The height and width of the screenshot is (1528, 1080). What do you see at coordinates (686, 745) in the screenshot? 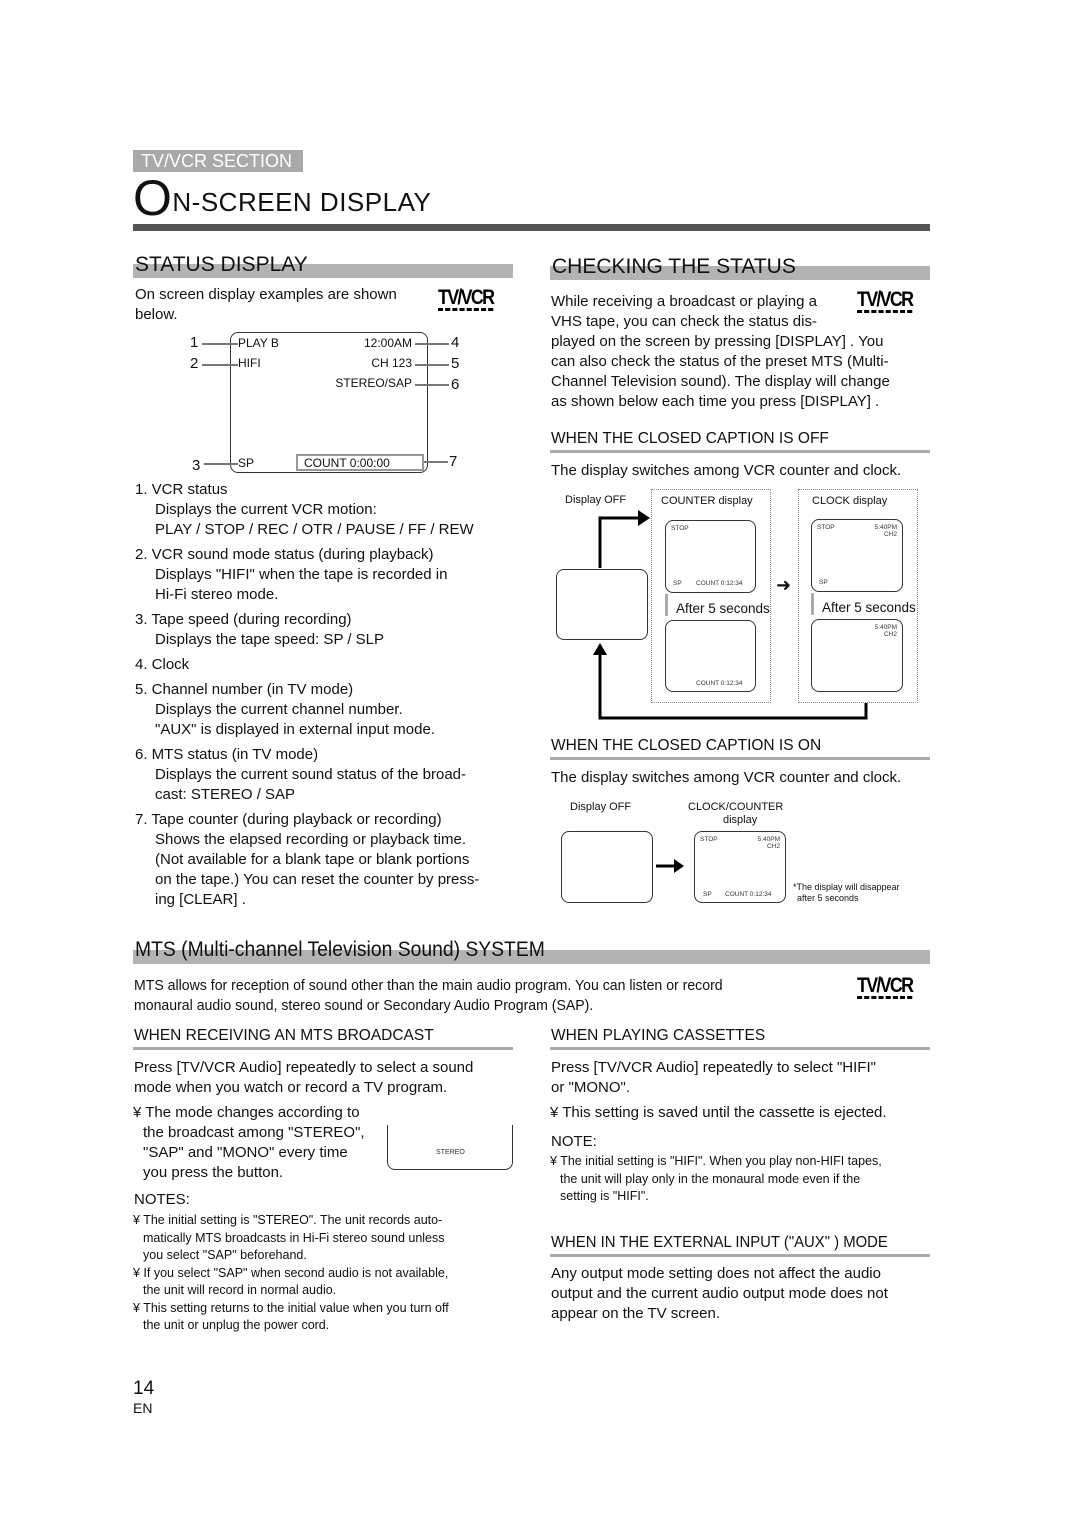
I see `cc-on-heading: WHEN THE CLOSED CAPTION IS ON` at bounding box center [686, 745].